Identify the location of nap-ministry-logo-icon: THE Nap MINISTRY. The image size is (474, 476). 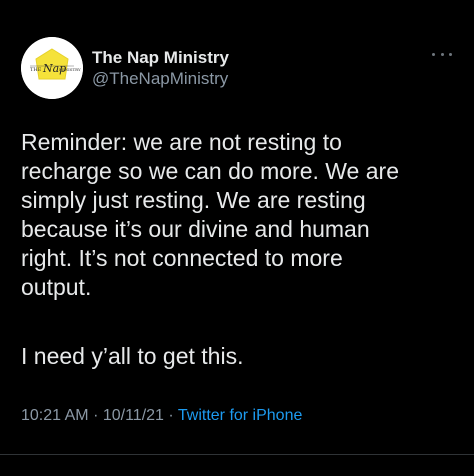
(52, 68).